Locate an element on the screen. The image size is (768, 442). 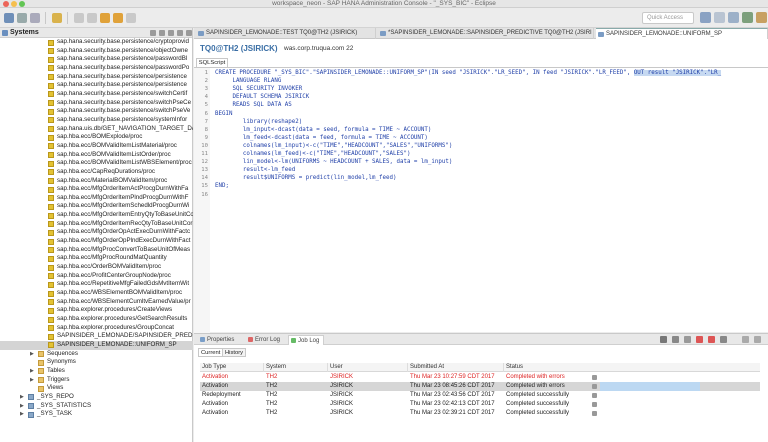
tree-item: ▶ _SYS_REPO is located at coordinates (96, 397).